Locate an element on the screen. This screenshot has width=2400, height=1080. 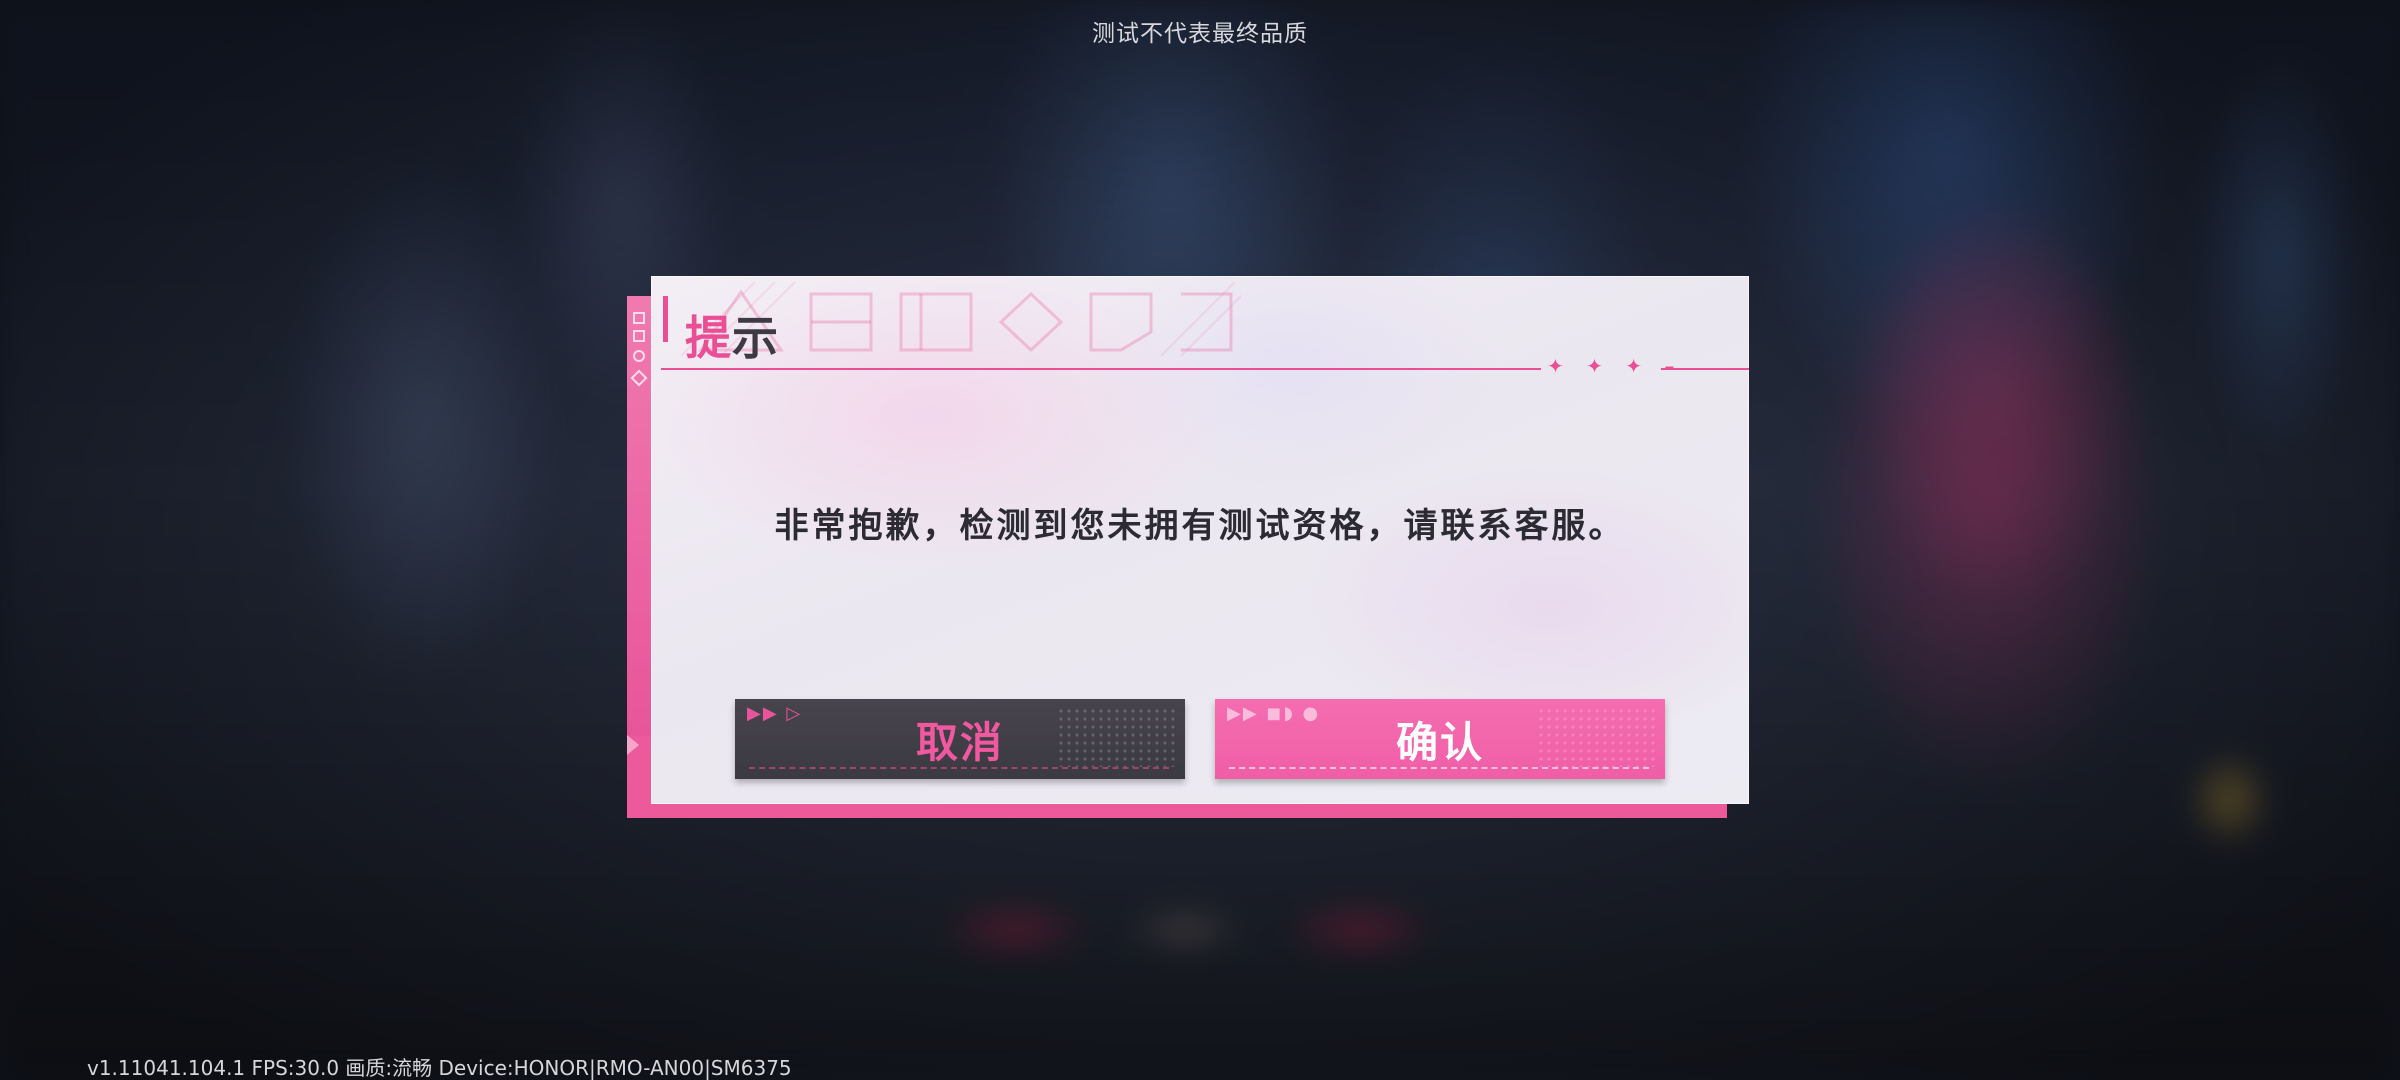
title-ornament: ✦ ✦ ✦ – is located at coordinates (1615, 366).